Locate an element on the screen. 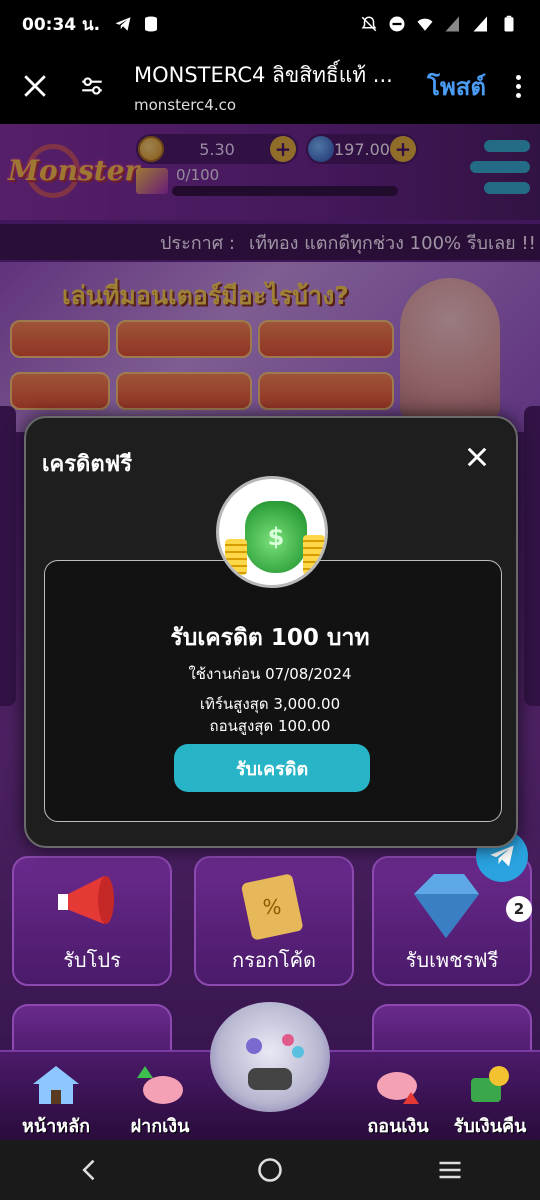  megaphone-icon is located at coordinates (86, 900).